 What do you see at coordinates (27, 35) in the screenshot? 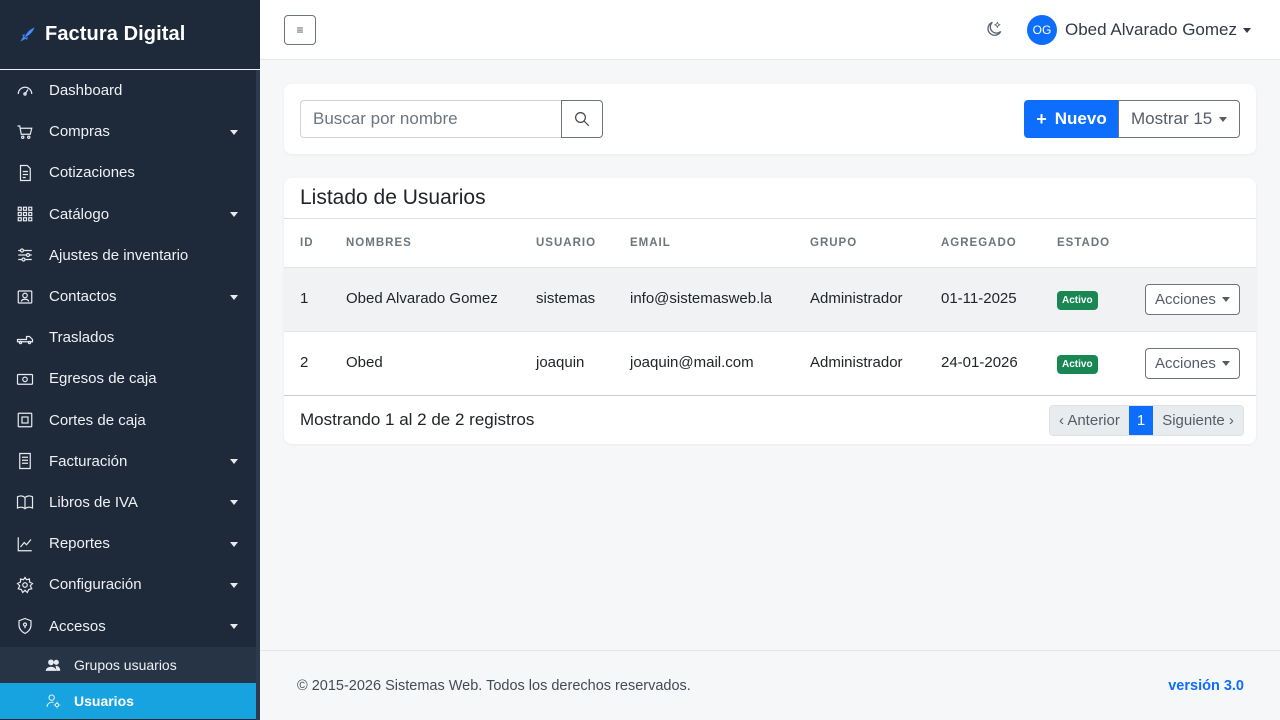
I see `rocket-icon` at bounding box center [27, 35].